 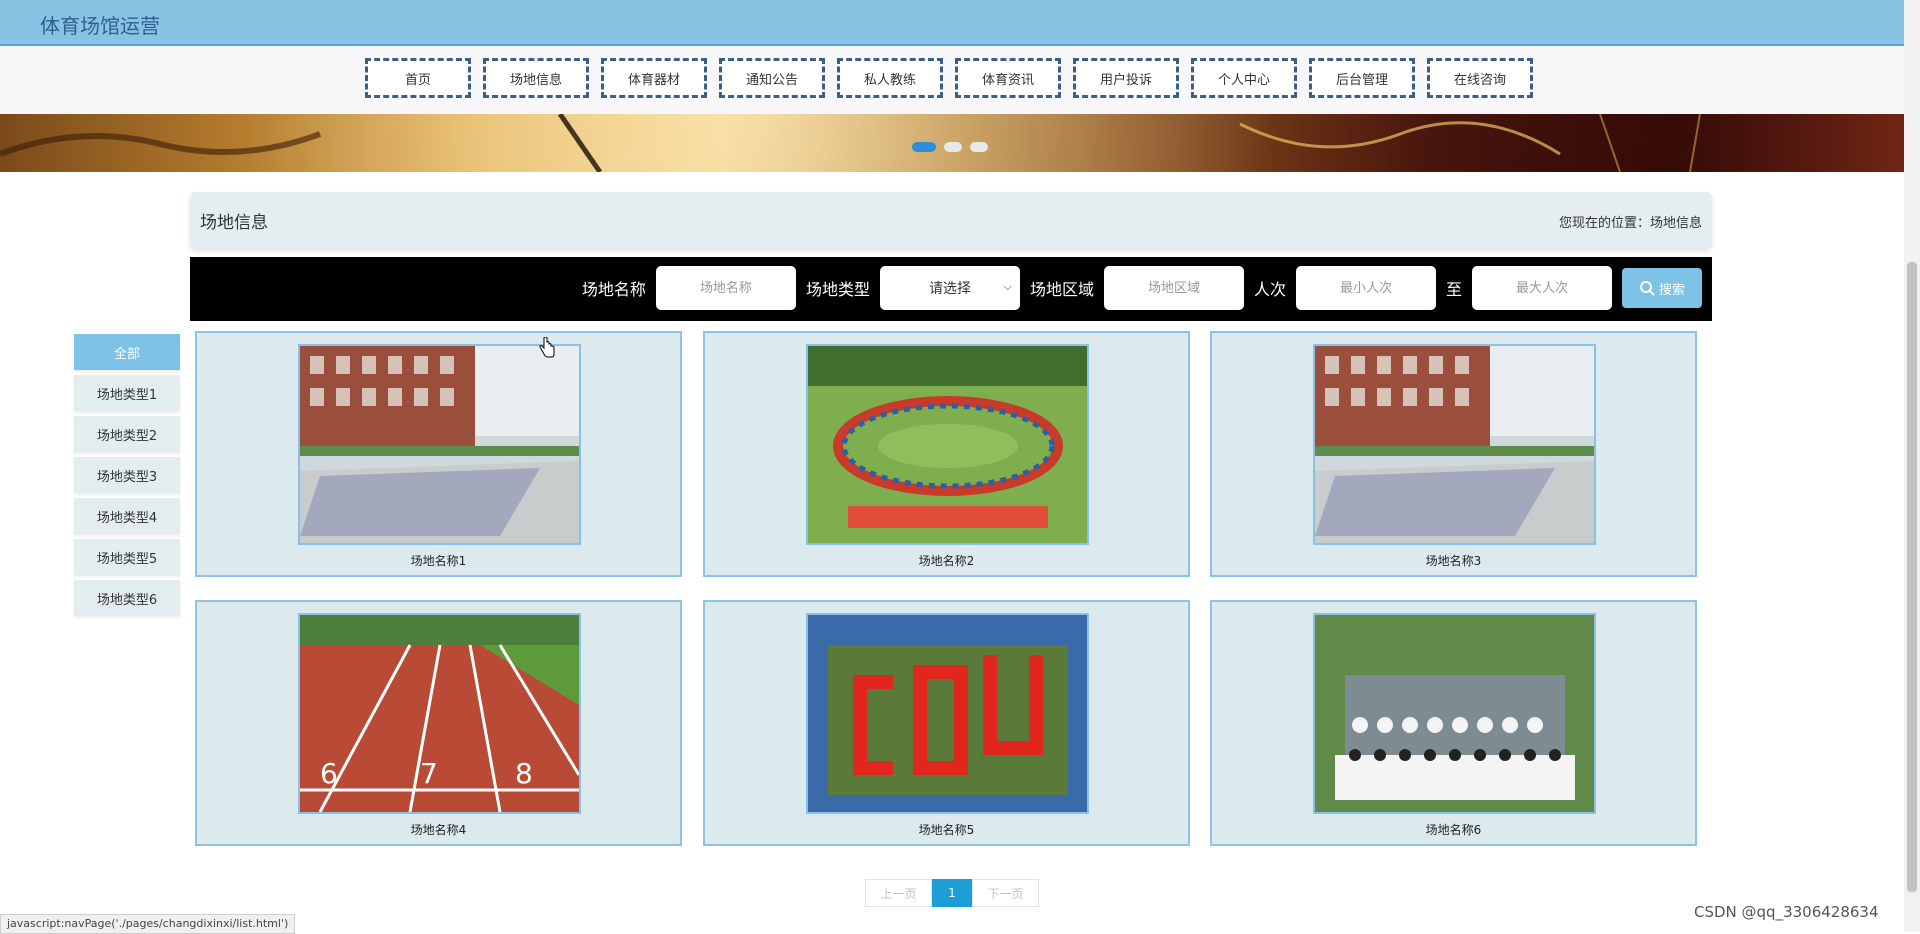 I want to click on banner-carousel, so click(x=952, y=143).